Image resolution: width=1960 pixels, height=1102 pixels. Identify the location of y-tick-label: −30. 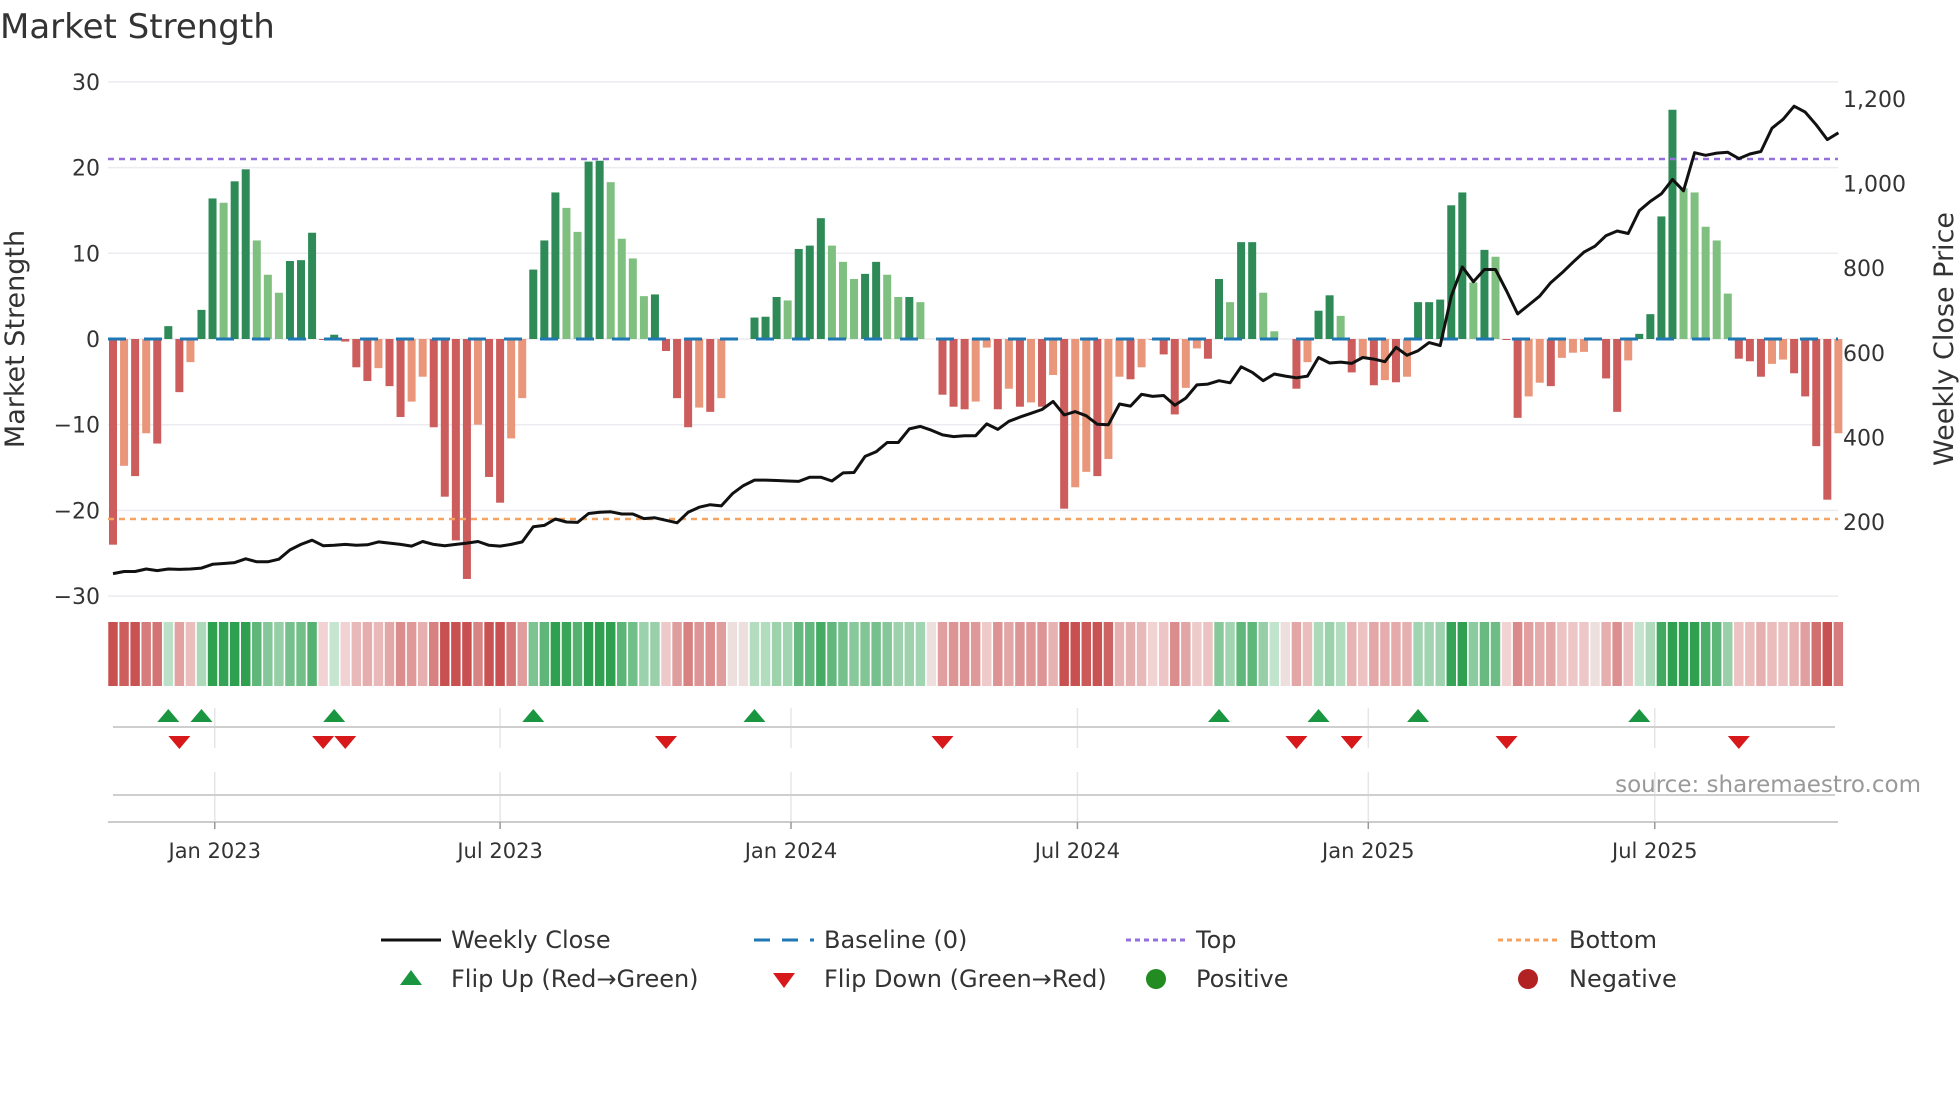
(77, 597).